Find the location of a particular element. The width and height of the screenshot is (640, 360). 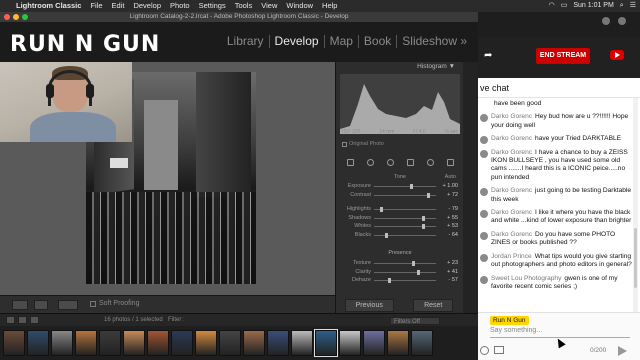

histogram-header: Histogram ▼ is located at coordinates (399, 67).